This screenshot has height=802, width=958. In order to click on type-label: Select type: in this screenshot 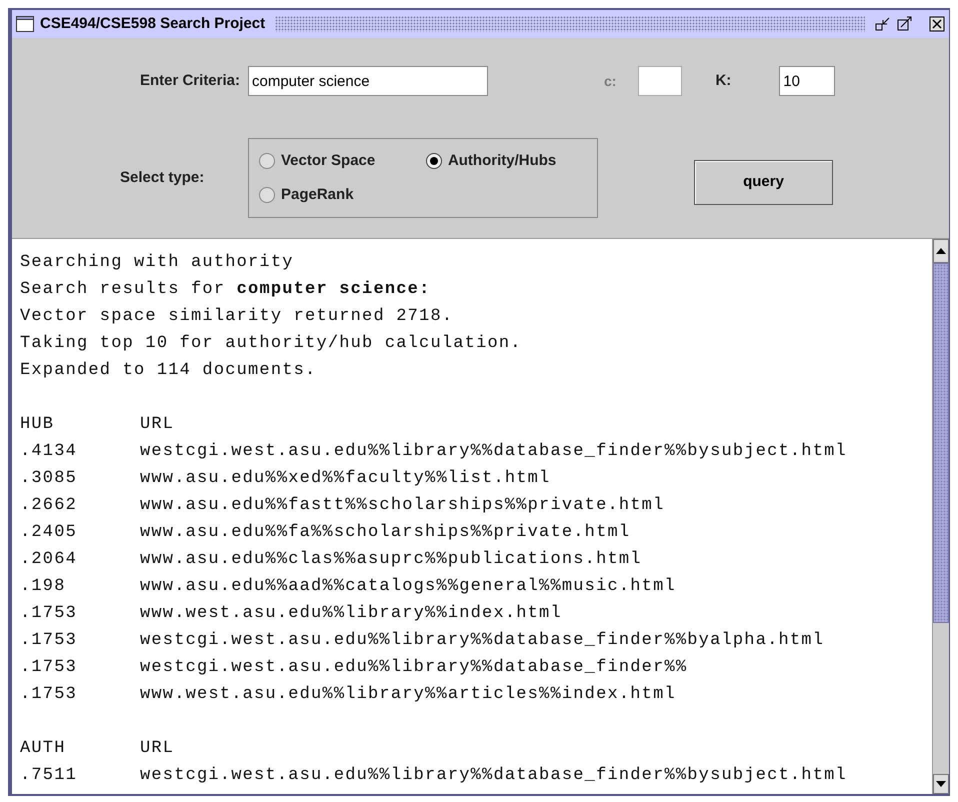, I will do `click(162, 178)`.